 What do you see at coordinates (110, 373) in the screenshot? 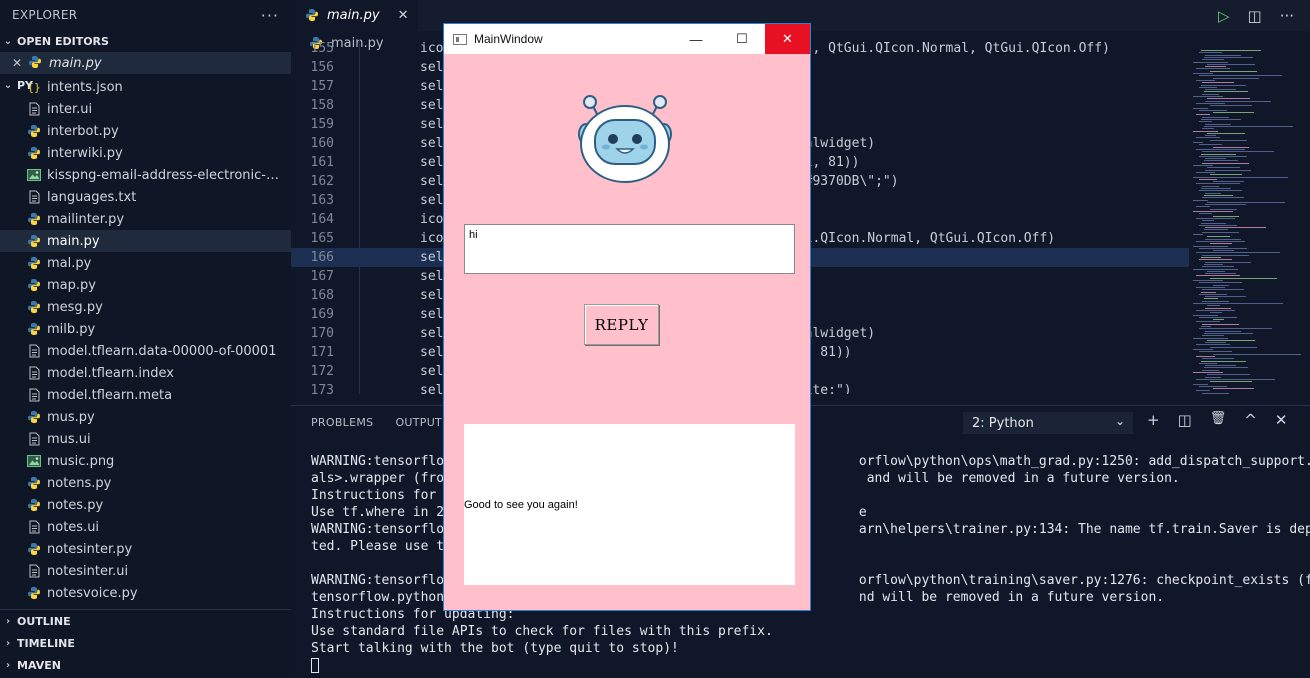
I see `file-label: model.tflearn.index` at bounding box center [110, 373].